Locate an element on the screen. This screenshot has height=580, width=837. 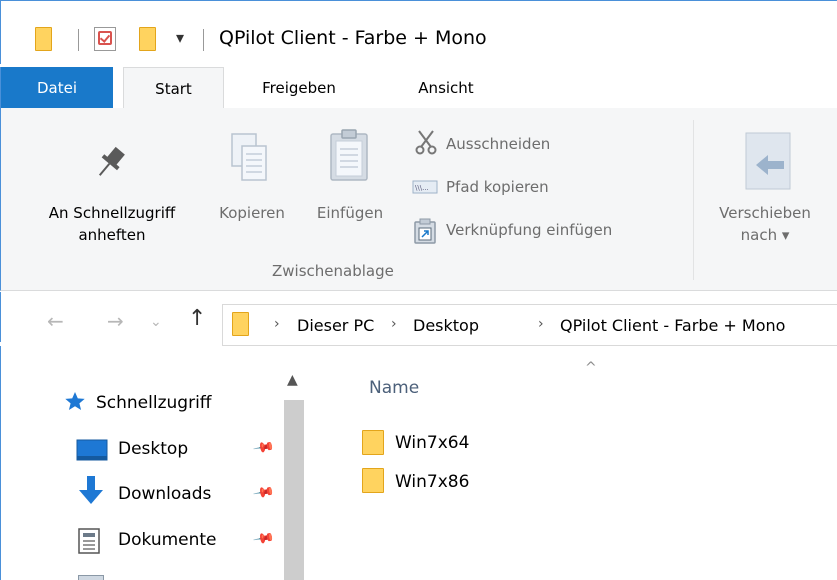
desktop-icon is located at coordinates (92, 450).